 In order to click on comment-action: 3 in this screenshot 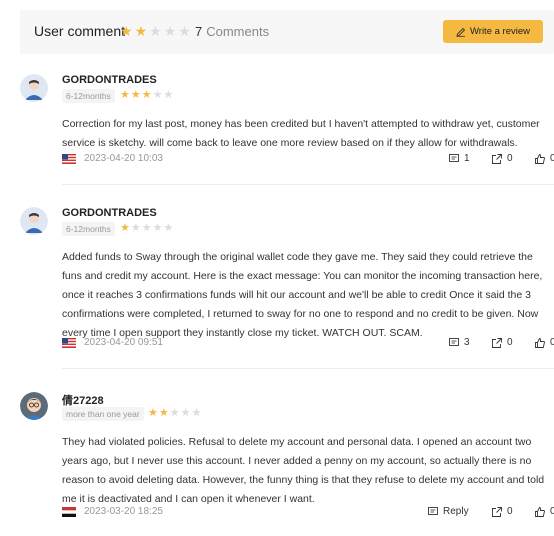, I will do `click(459, 342)`.